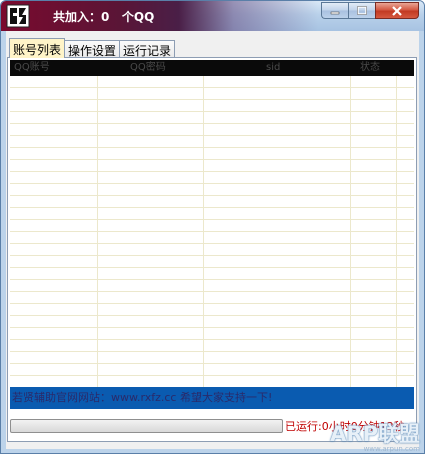 This screenshot has height=454, width=425. Describe the element at coordinates (212, 16) in the screenshot. I see `title-bar: 共加入：0 个QQ` at that location.